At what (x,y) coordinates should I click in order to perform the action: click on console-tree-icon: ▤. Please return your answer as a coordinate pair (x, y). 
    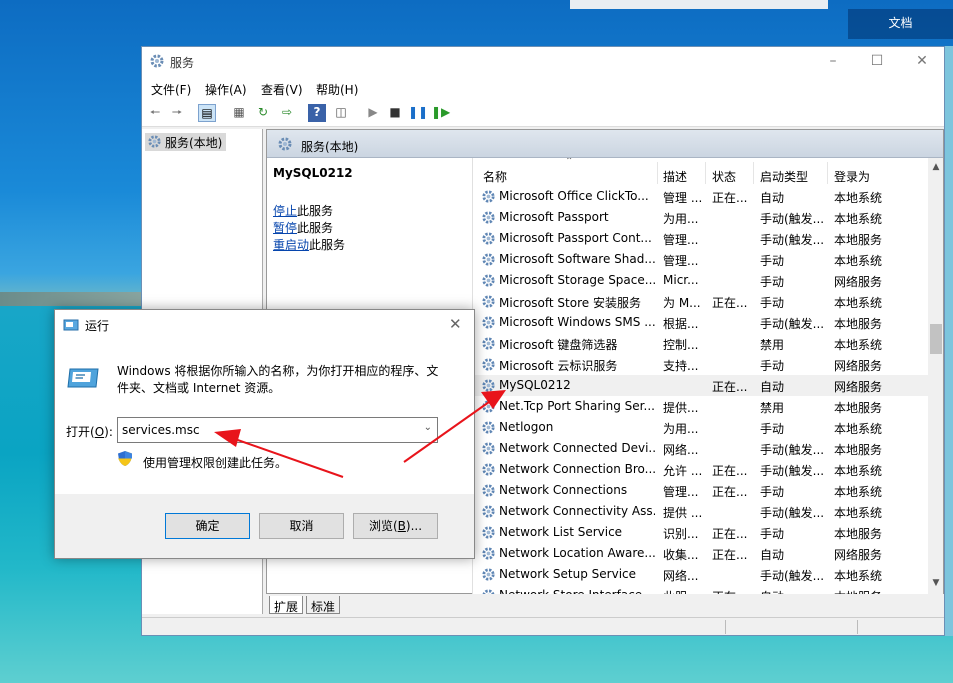
    Looking at the image, I should click on (207, 113).